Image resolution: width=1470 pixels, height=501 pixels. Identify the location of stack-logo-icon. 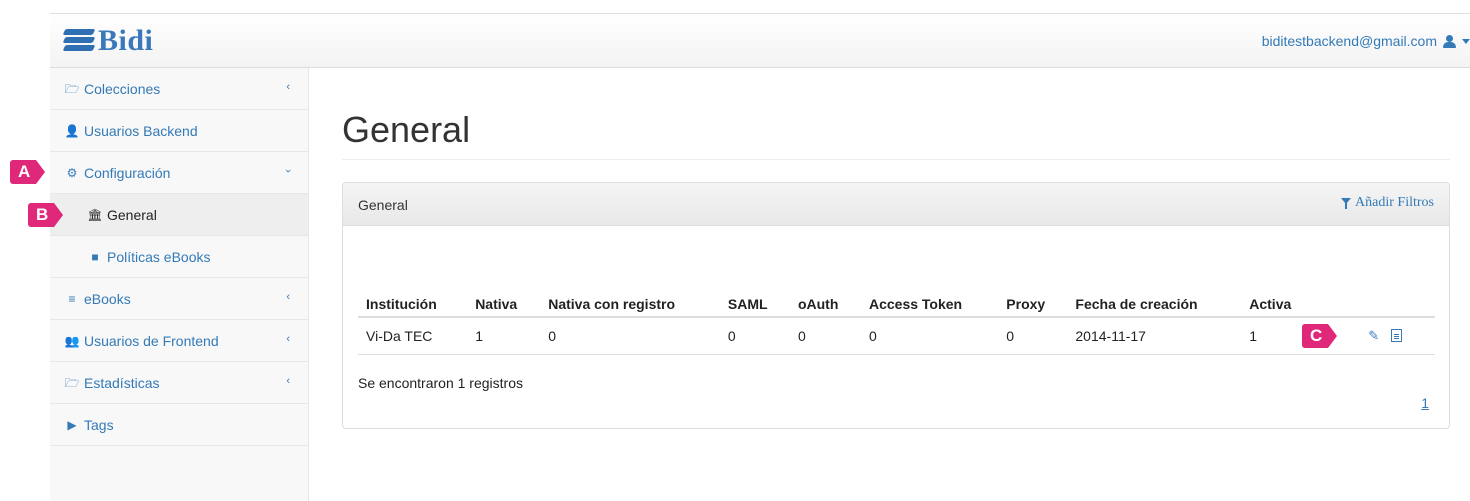
(79, 41).